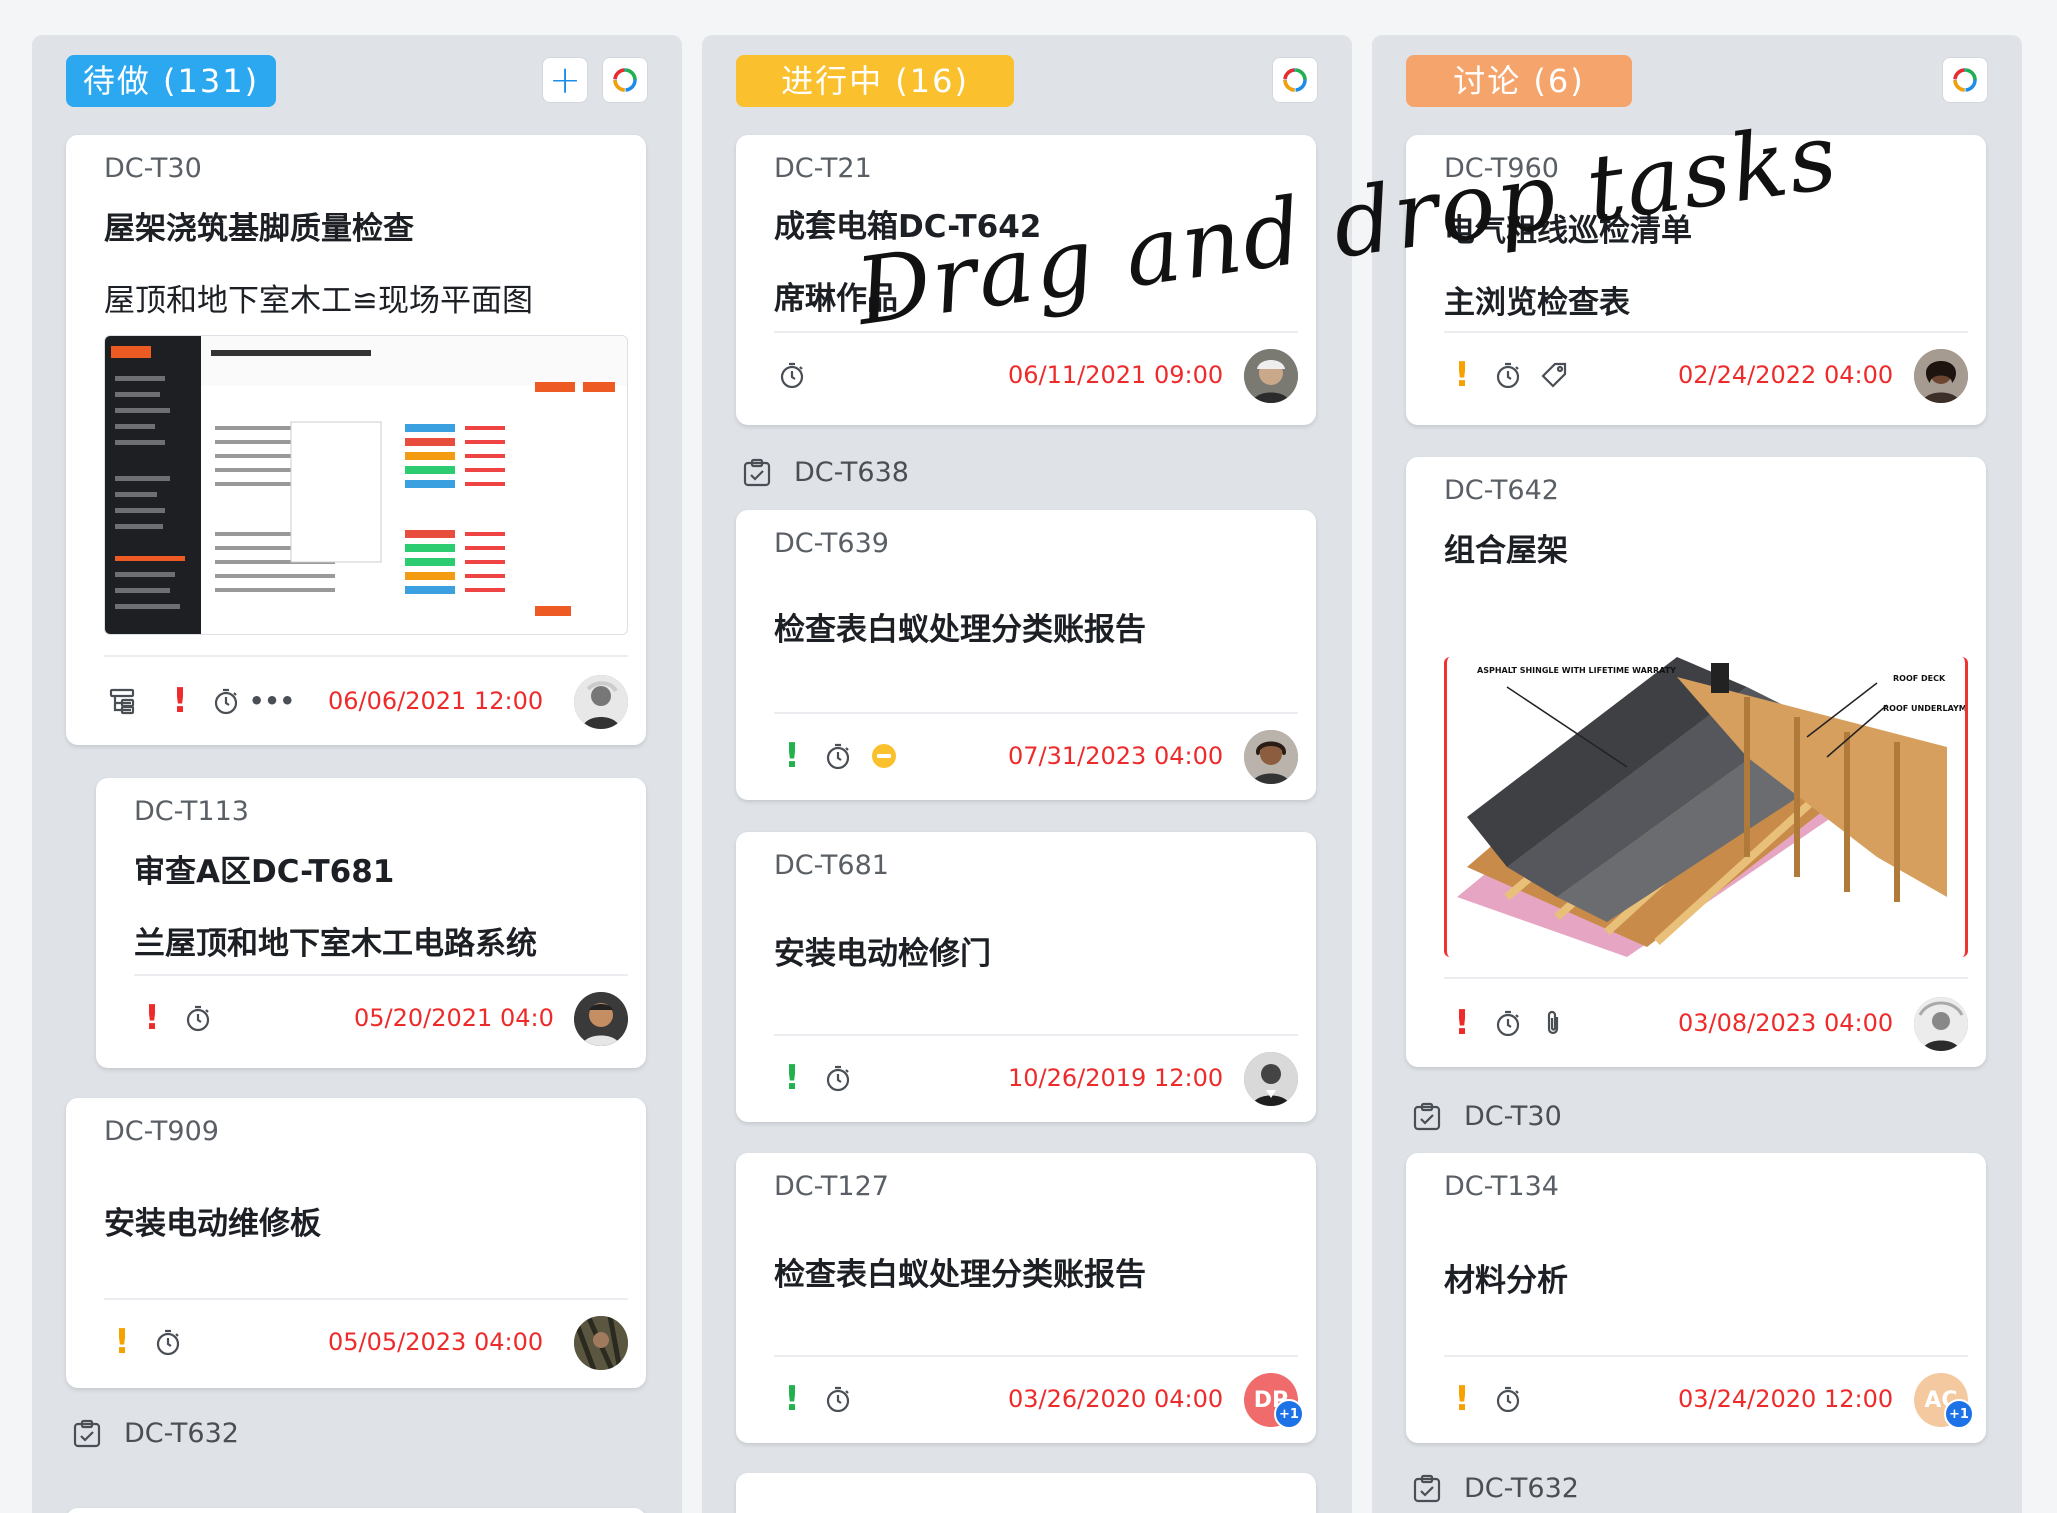  I want to click on due-date: 06/11/2021 09:00 AM, so click(1117, 375).